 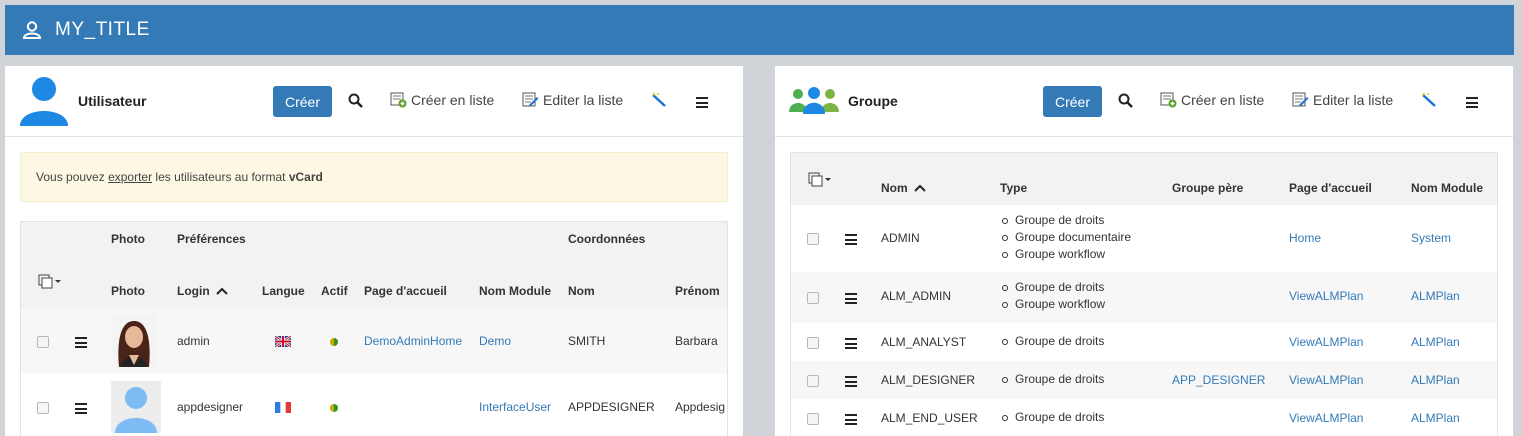 What do you see at coordinates (334, 291) in the screenshot?
I see `col-actif: Actif` at bounding box center [334, 291].